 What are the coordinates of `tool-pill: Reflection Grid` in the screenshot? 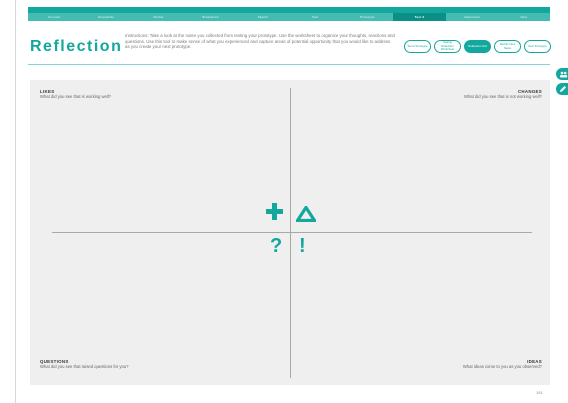 It's located at (477, 46).